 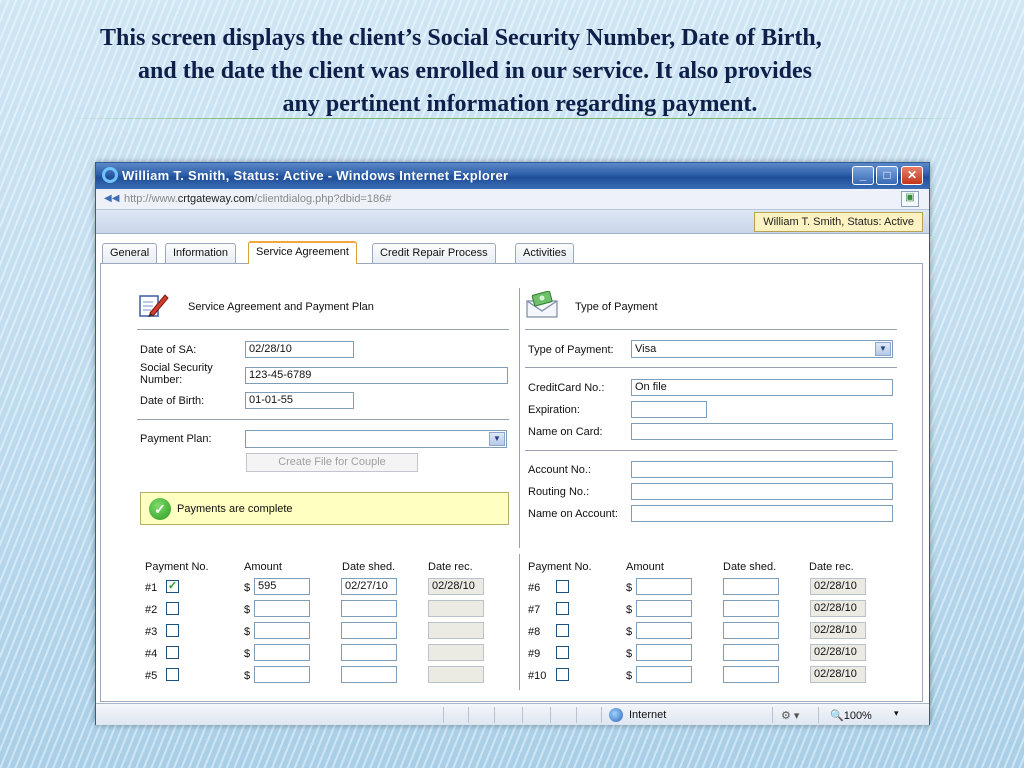 I want to click on payment-number: #10, so click(x=537, y=676).